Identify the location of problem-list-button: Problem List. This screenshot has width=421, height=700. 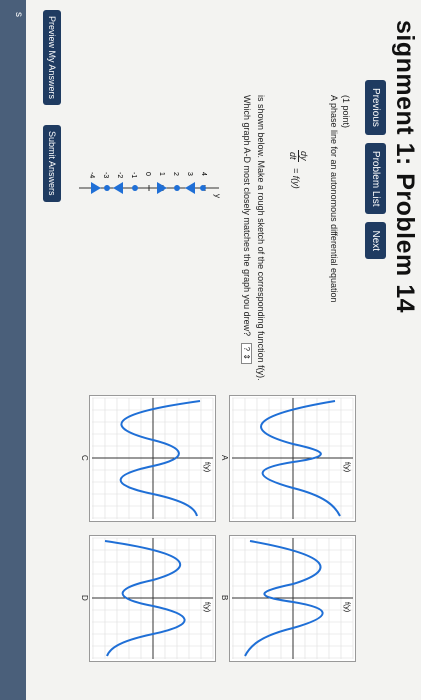
(375, 178).